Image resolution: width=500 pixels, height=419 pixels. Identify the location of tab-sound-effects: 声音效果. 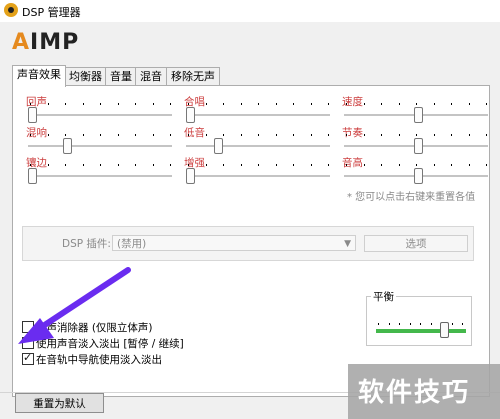
(39, 76).